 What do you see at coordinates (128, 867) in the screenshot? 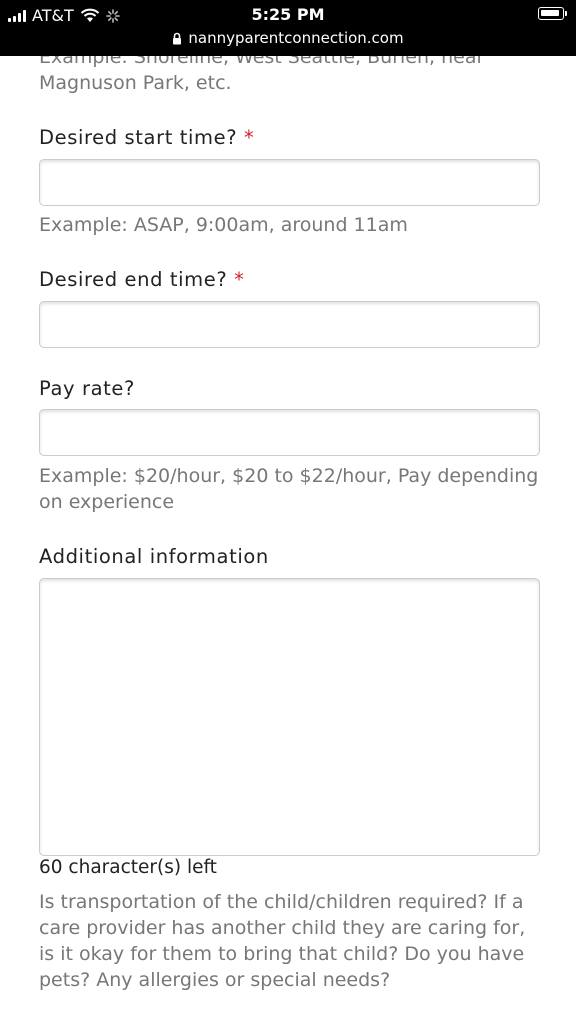
I see `character-counter: 60 character(s) left` at bounding box center [128, 867].